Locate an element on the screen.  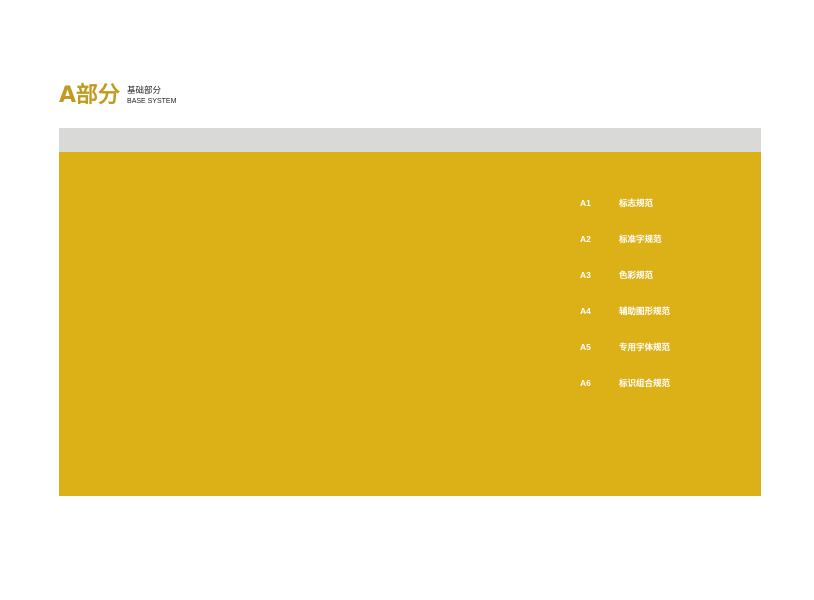
toc-code: A5 is located at coordinates (585, 347).